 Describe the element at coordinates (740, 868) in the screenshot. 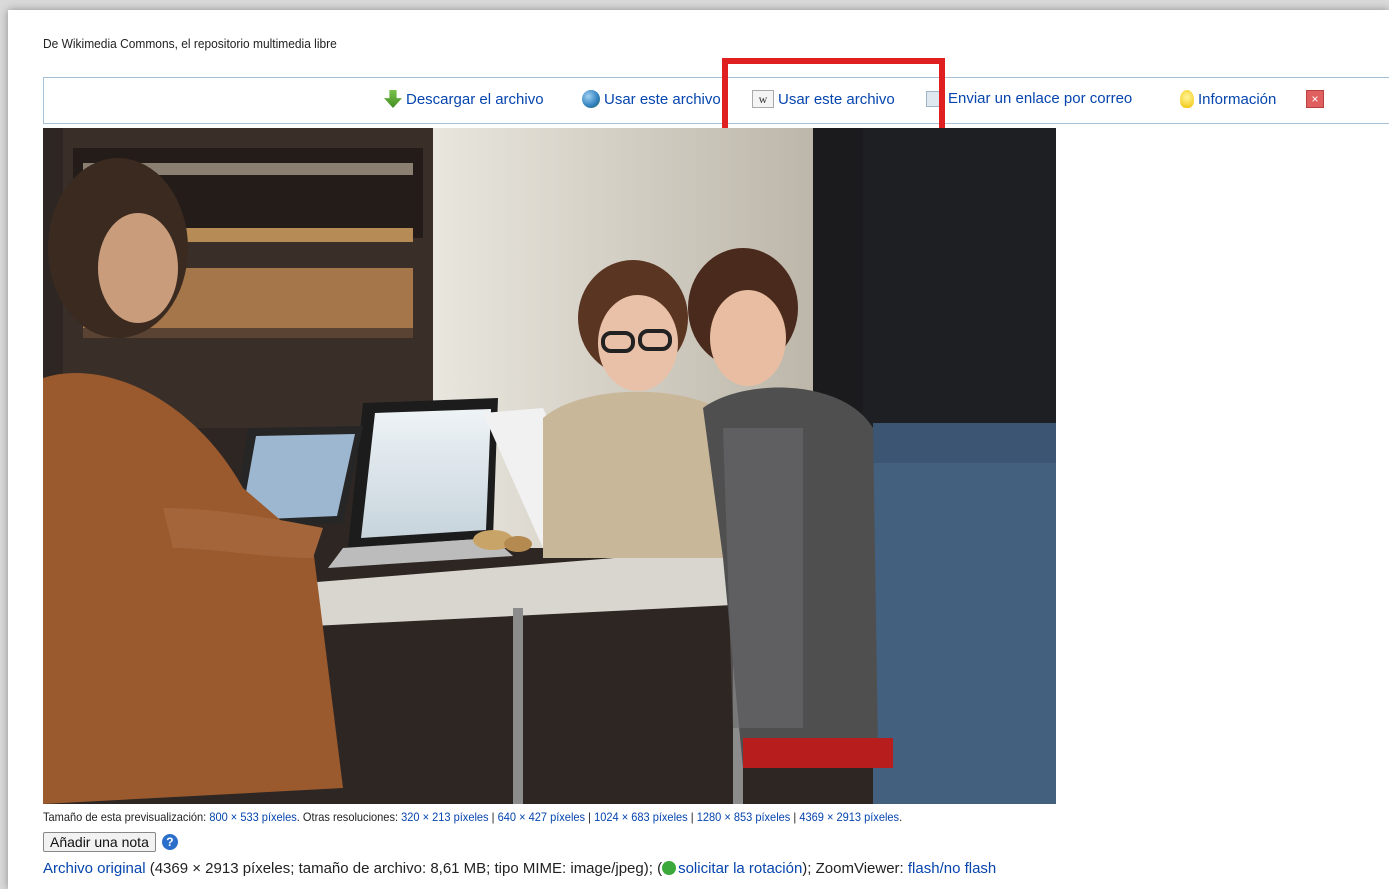

I see `request-rotation-link: solicitar la rotación` at that location.